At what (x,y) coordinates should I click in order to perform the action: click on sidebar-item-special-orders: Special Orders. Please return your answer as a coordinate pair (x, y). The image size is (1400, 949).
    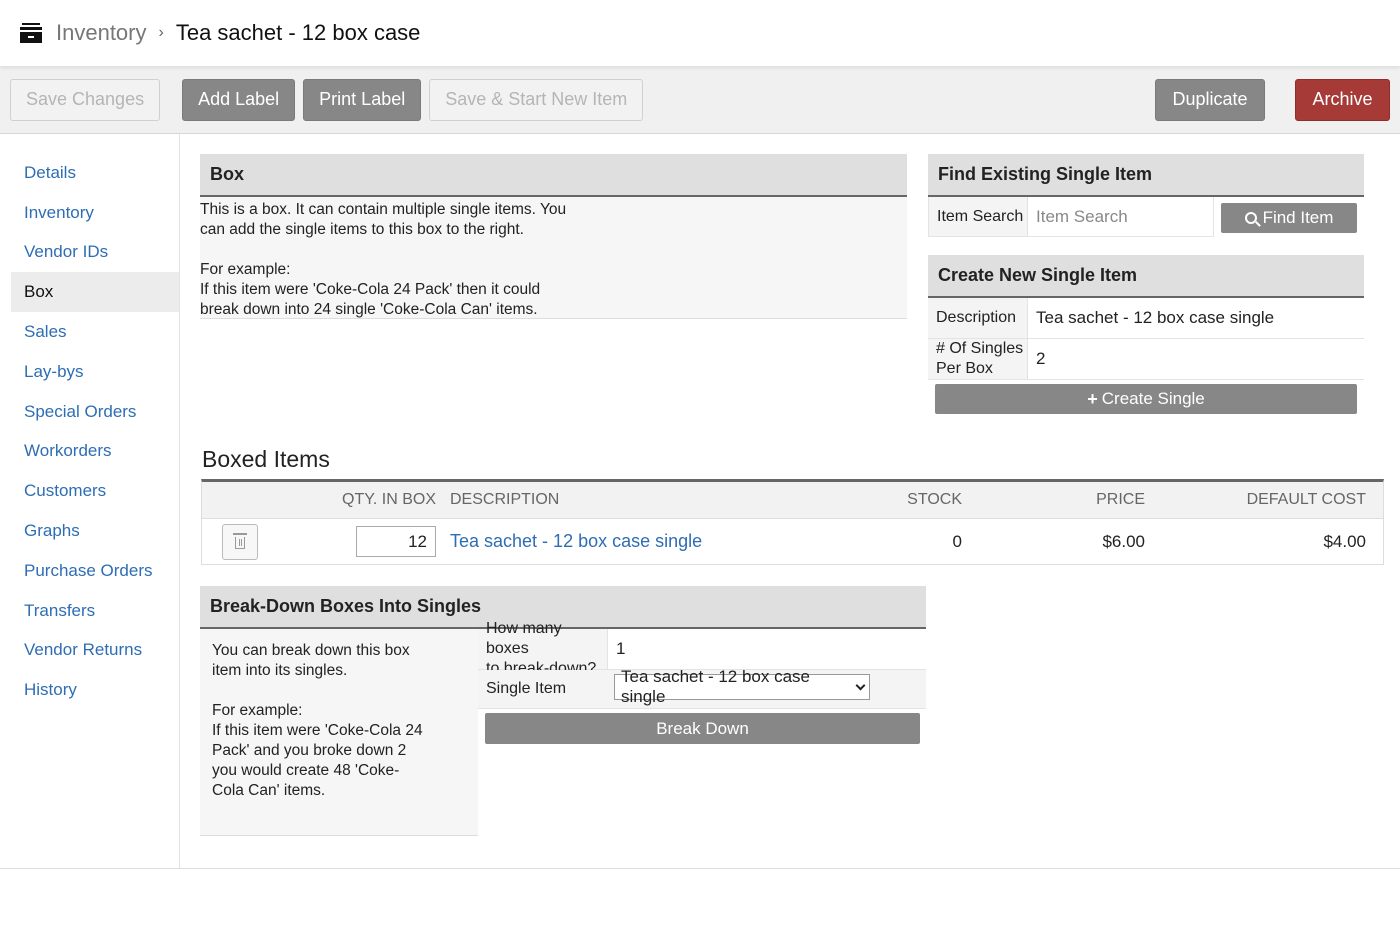
    Looking at the image, I should click on (95, 412).